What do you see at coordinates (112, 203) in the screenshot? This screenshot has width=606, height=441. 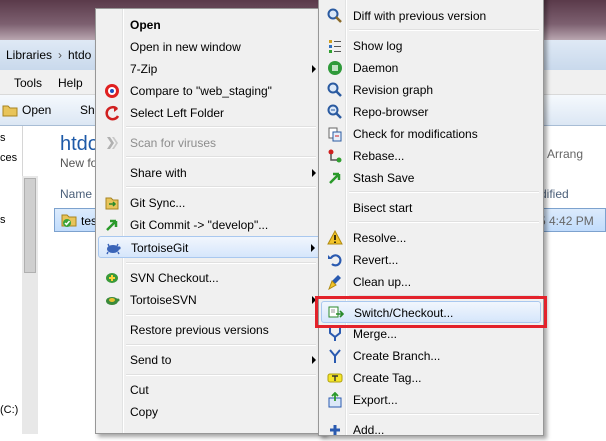 I see `git-sync-icon` at bounding box center [112, 203].